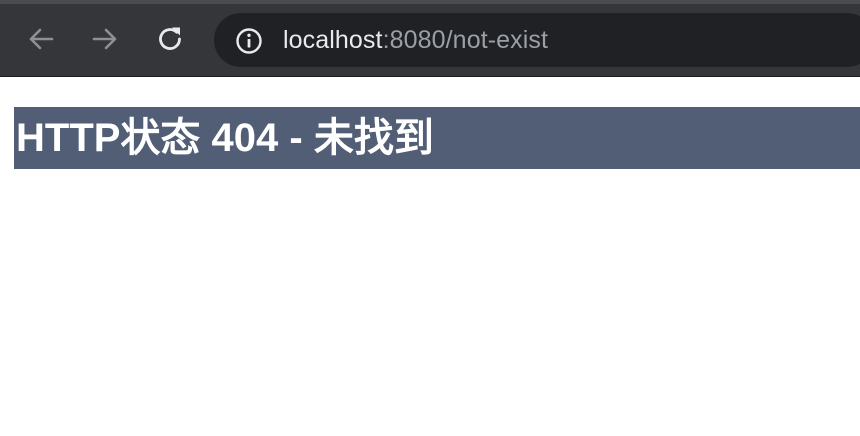 The width and height of the screenshot is (860, 436). I want to click on back-button, so click(41, 39).